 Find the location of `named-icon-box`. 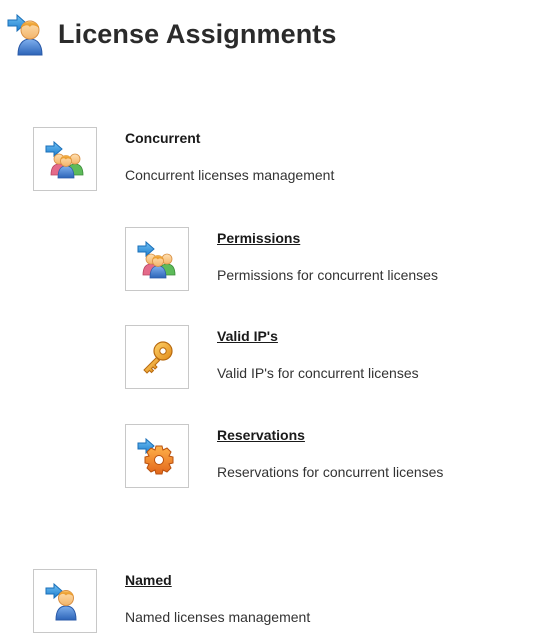

named-icon-box is located at coordinates (65, 601).